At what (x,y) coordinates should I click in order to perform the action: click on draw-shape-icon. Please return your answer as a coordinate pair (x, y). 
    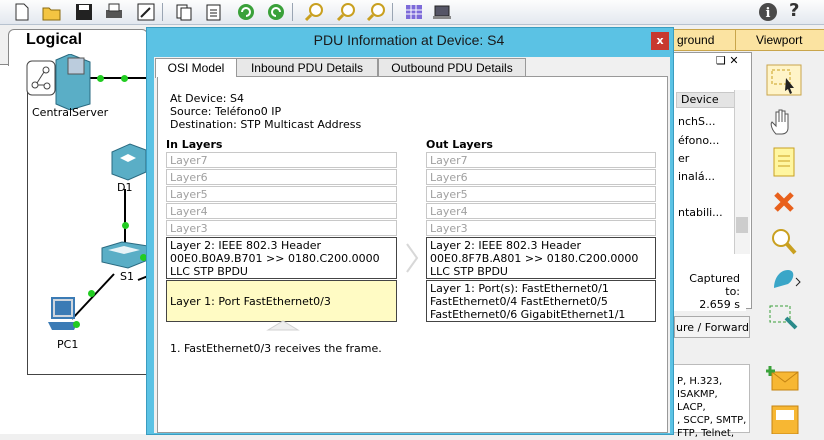
    Looking at the image, I should click on (784, 280).